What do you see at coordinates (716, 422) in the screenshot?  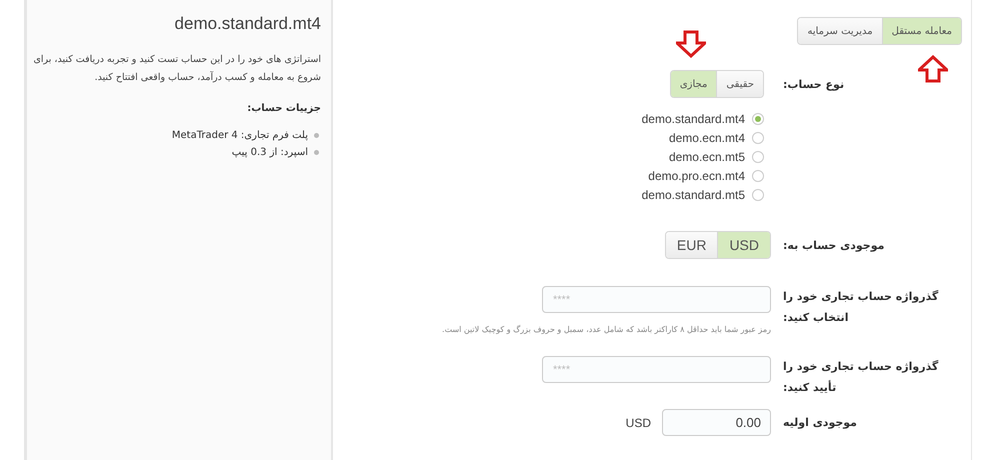 I see `balance-field: 0.00` at bounding box center [716, 422].